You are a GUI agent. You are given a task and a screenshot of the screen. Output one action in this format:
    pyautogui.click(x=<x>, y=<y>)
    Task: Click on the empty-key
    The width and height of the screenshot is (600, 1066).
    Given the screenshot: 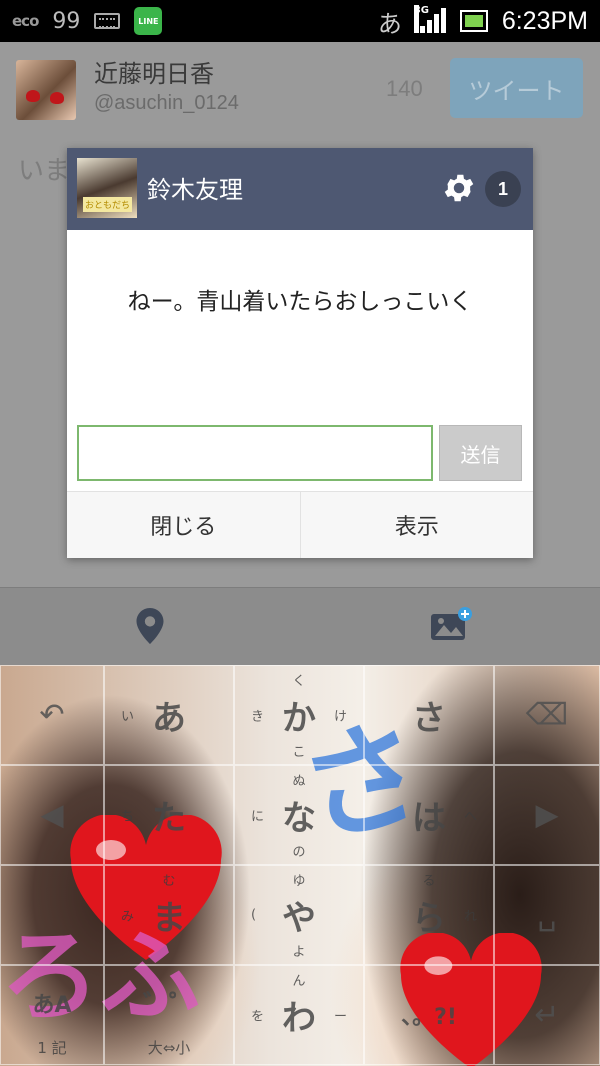 What is the action you would take?
    pyautogui.click(x=52, y=915)
    